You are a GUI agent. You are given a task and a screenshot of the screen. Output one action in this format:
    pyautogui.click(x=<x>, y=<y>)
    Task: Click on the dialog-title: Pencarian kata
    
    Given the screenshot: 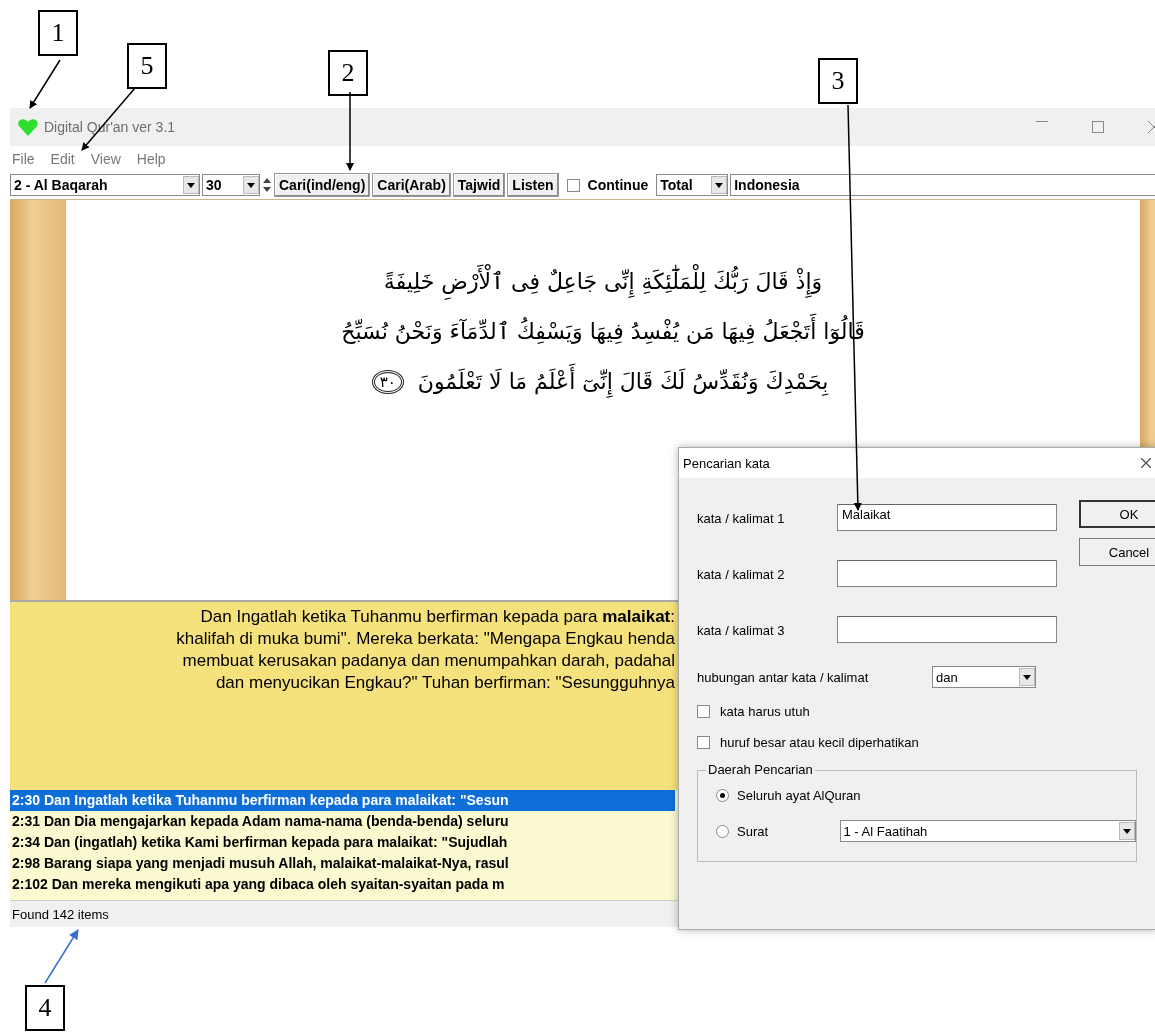 What is the action you would take?
    pyautogui.click(x=726, y=463)
    